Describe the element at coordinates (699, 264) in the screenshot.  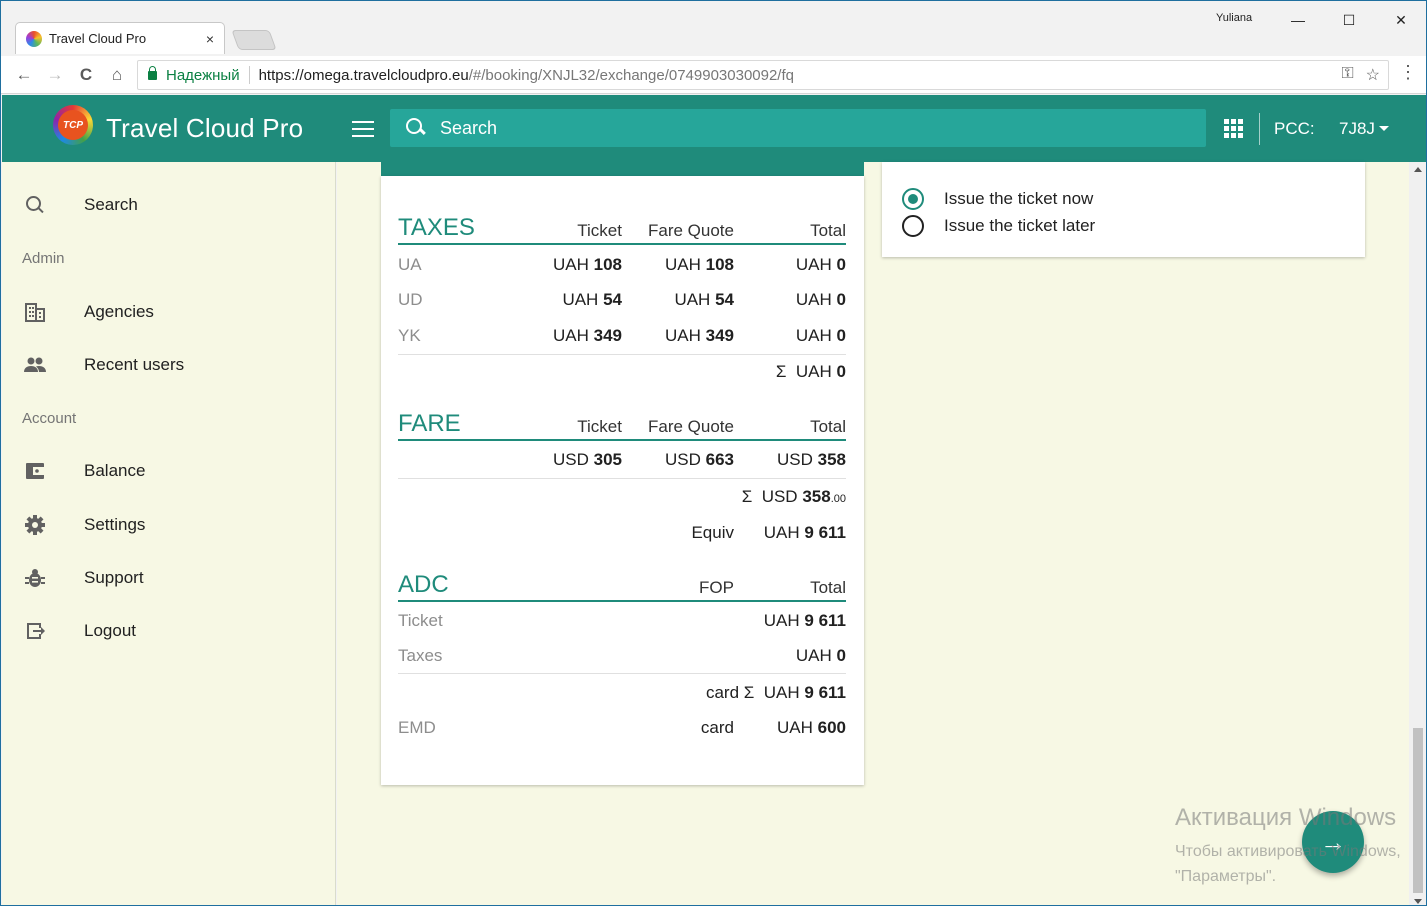
I see `tax-fq: UAH 108` at that location.